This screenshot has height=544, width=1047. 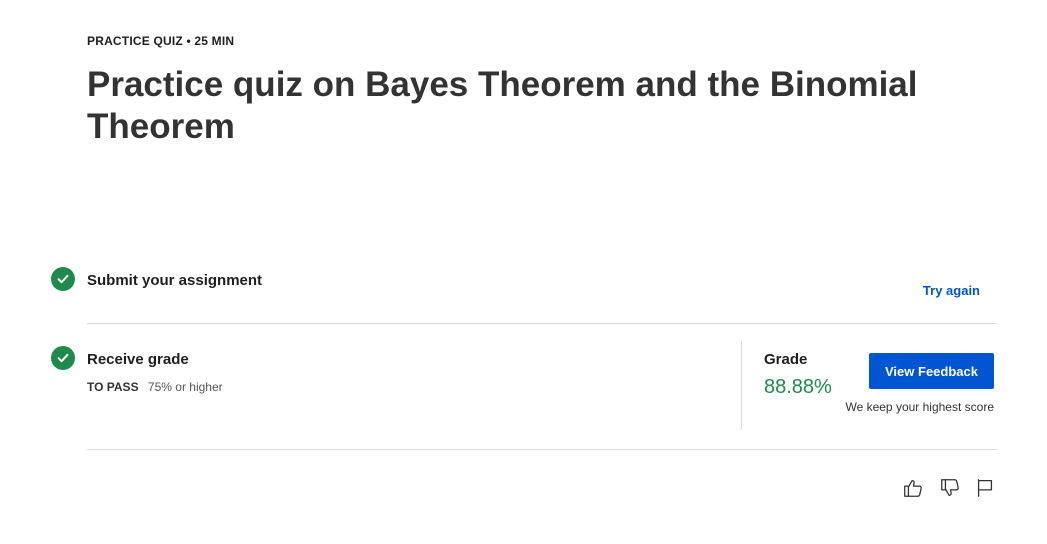 I want to click on grade-value: 88.88%, so click(x=798, y=387).